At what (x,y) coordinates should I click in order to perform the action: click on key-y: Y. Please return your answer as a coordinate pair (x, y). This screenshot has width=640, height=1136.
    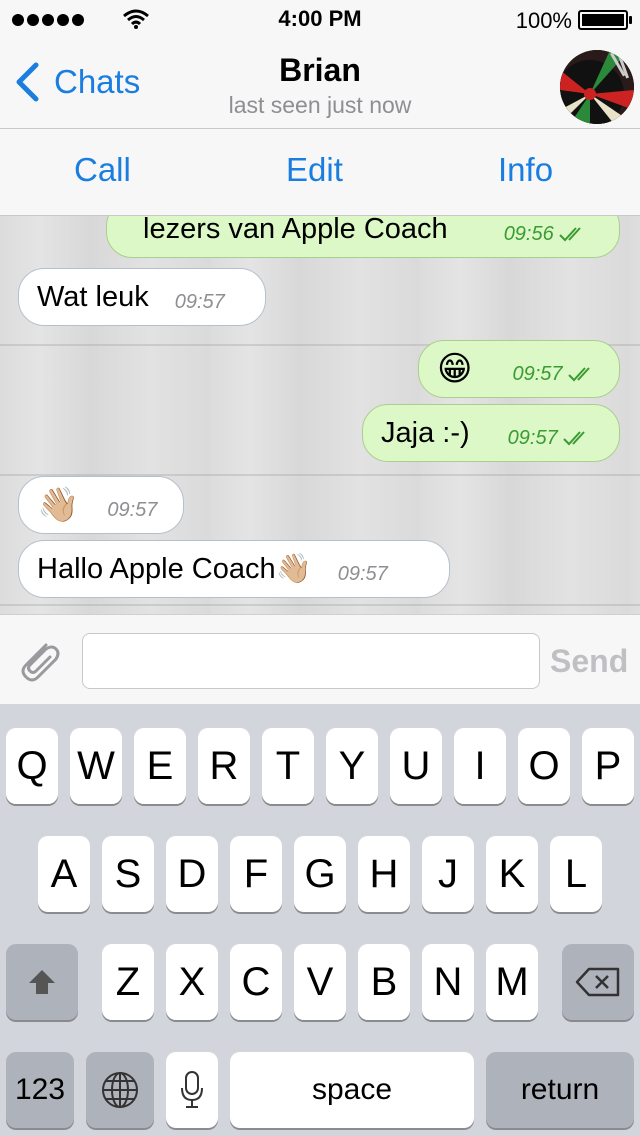
    Looking at the image, I should click on (352, 766).